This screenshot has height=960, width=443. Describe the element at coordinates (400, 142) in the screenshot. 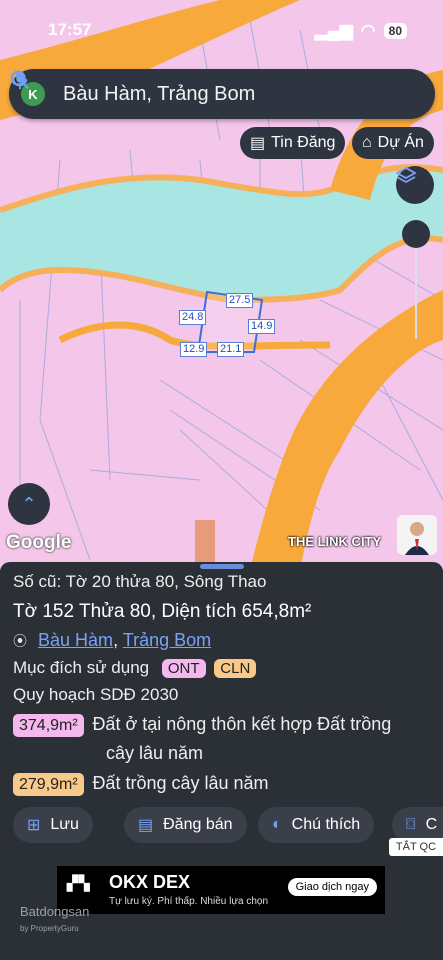

I see `du-an-label: Dự Án` at that location.